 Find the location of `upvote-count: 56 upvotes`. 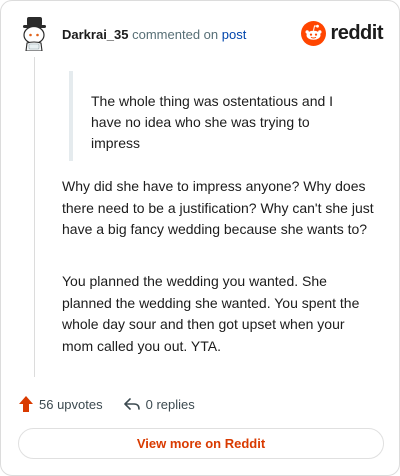

upvote-count: 56 upvotes is located at coordinates (71, 404).